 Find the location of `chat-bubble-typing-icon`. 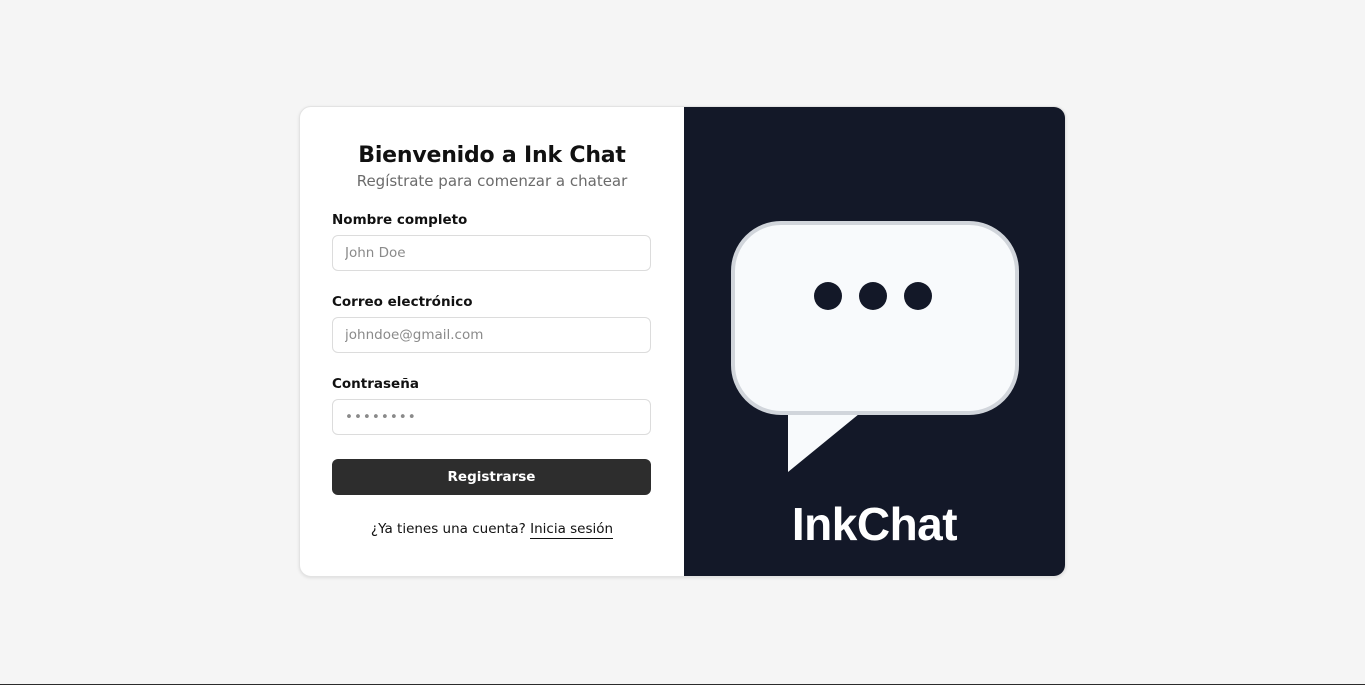

chat-bubble-typing-icon is located at coordinates (875, 346).